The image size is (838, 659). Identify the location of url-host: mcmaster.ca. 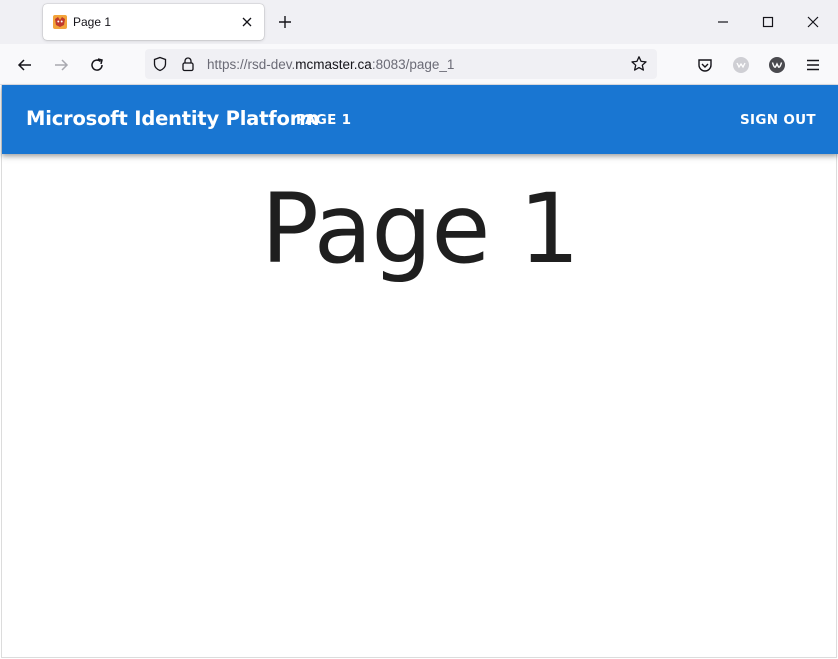
(333, 64).